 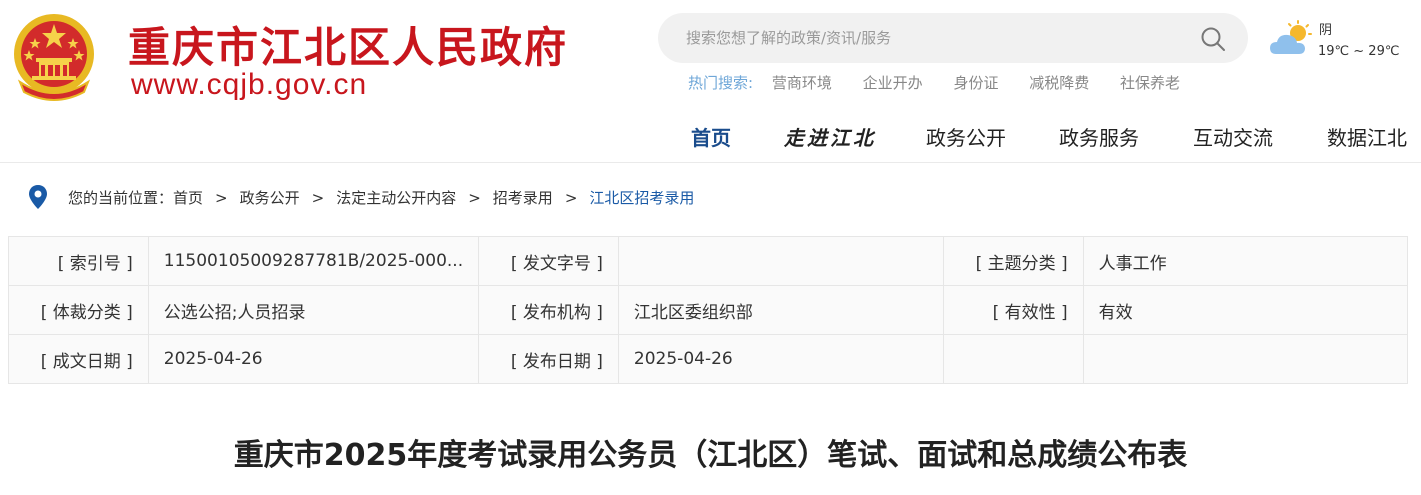 What do you see at coordinates (966, 136) in the screenshot?
I see `nav-item-gov-affairs: 政务公开` at bounding box center [966, 136].